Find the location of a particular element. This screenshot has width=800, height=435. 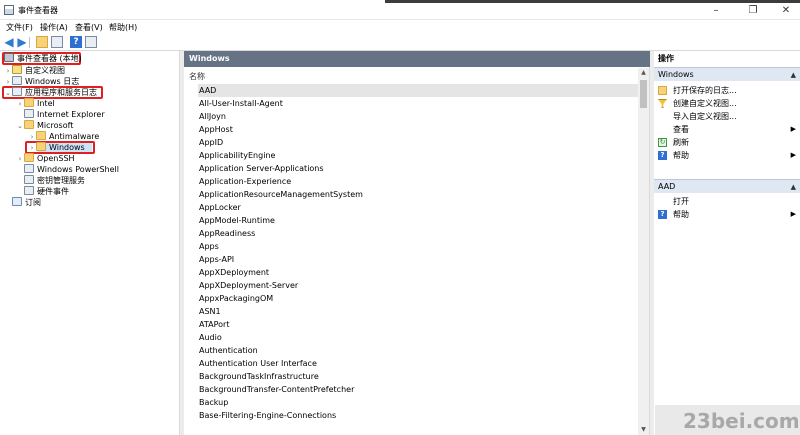

log-list-item: Application-Experience is located at coordinates (418, 181).